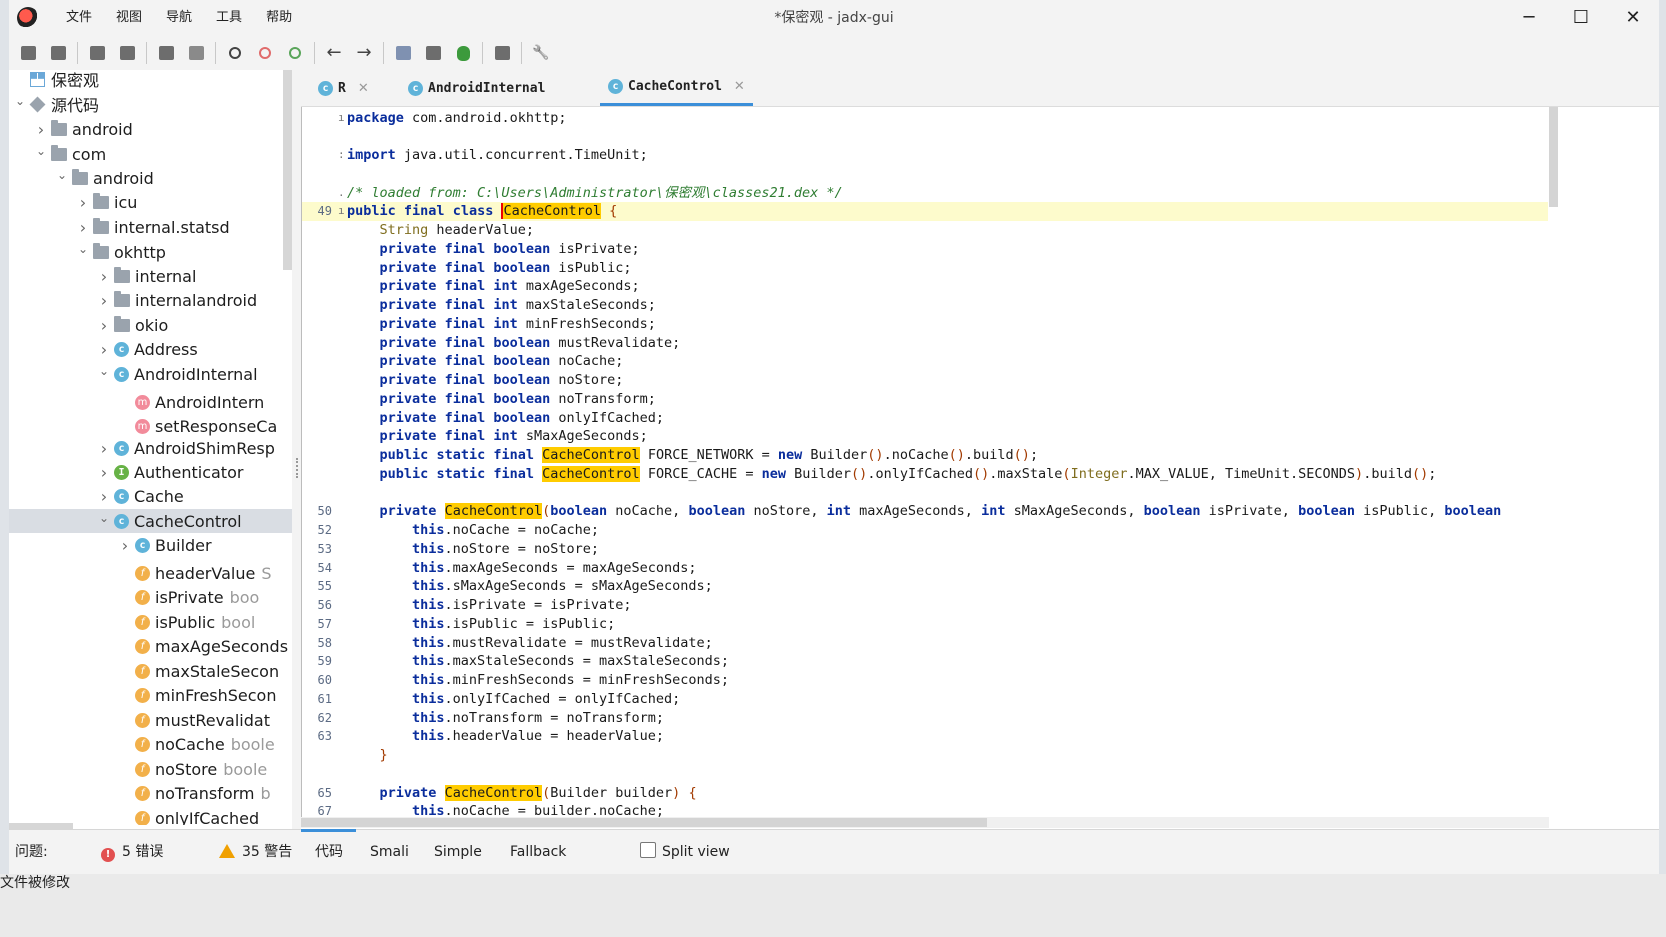 Image resolution: width=1666 pixels, height=937 pixels. Describe the element at coordinates (150, 300) in the screenshot. I see `tree-item: › internalandroid` at that location.